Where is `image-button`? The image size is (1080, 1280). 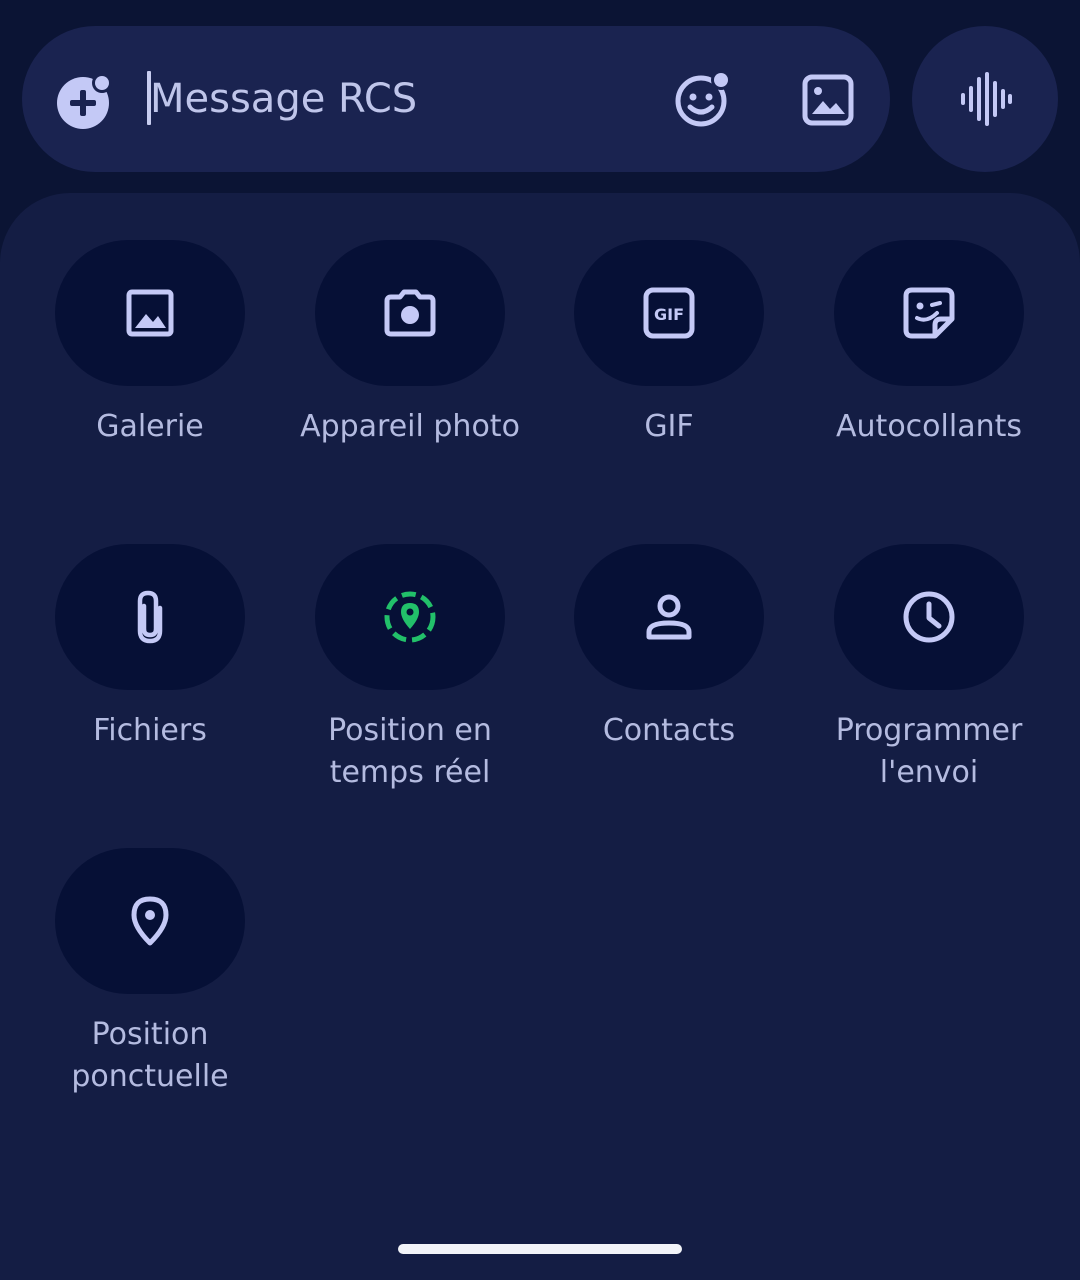
image-button is located at coordinates (828, 100).